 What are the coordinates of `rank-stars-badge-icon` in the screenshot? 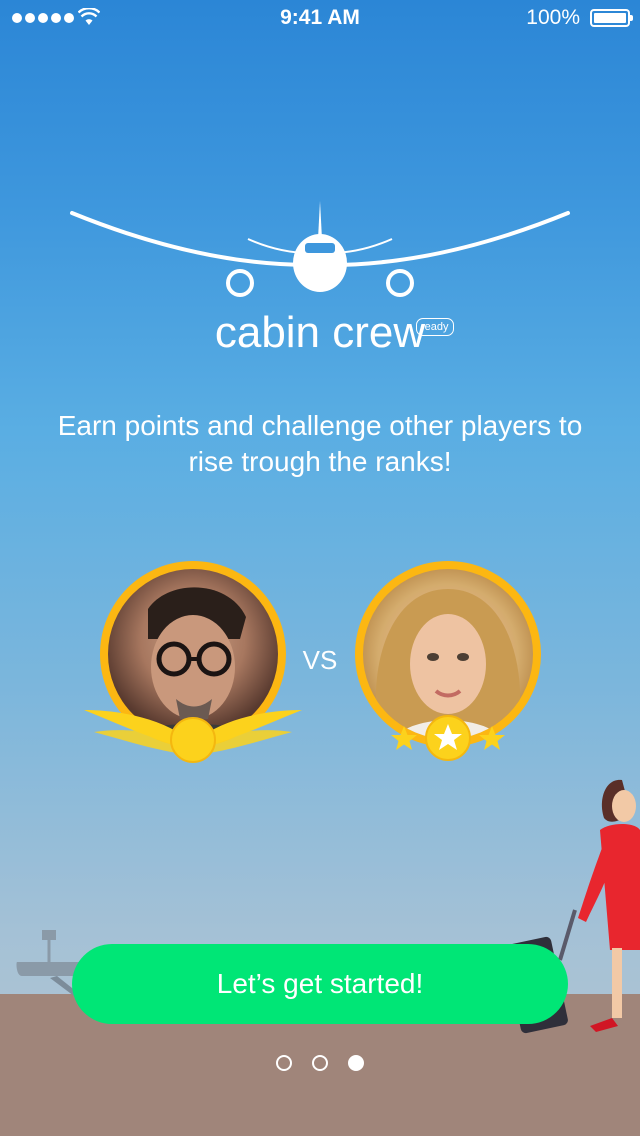 It's located at (448, 738).